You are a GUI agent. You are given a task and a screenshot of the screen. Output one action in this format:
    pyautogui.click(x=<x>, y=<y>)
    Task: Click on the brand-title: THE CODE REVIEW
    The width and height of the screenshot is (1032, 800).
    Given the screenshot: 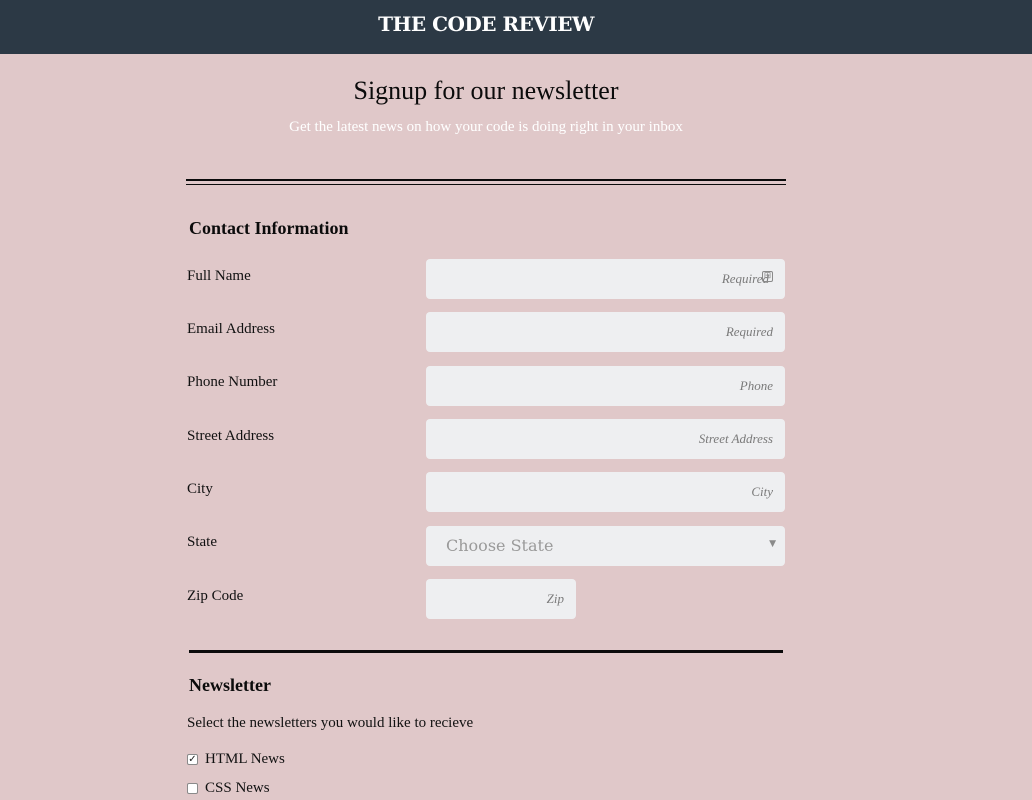 What is the action you would take?
    pyautogui.click(x=486, y=24)
    